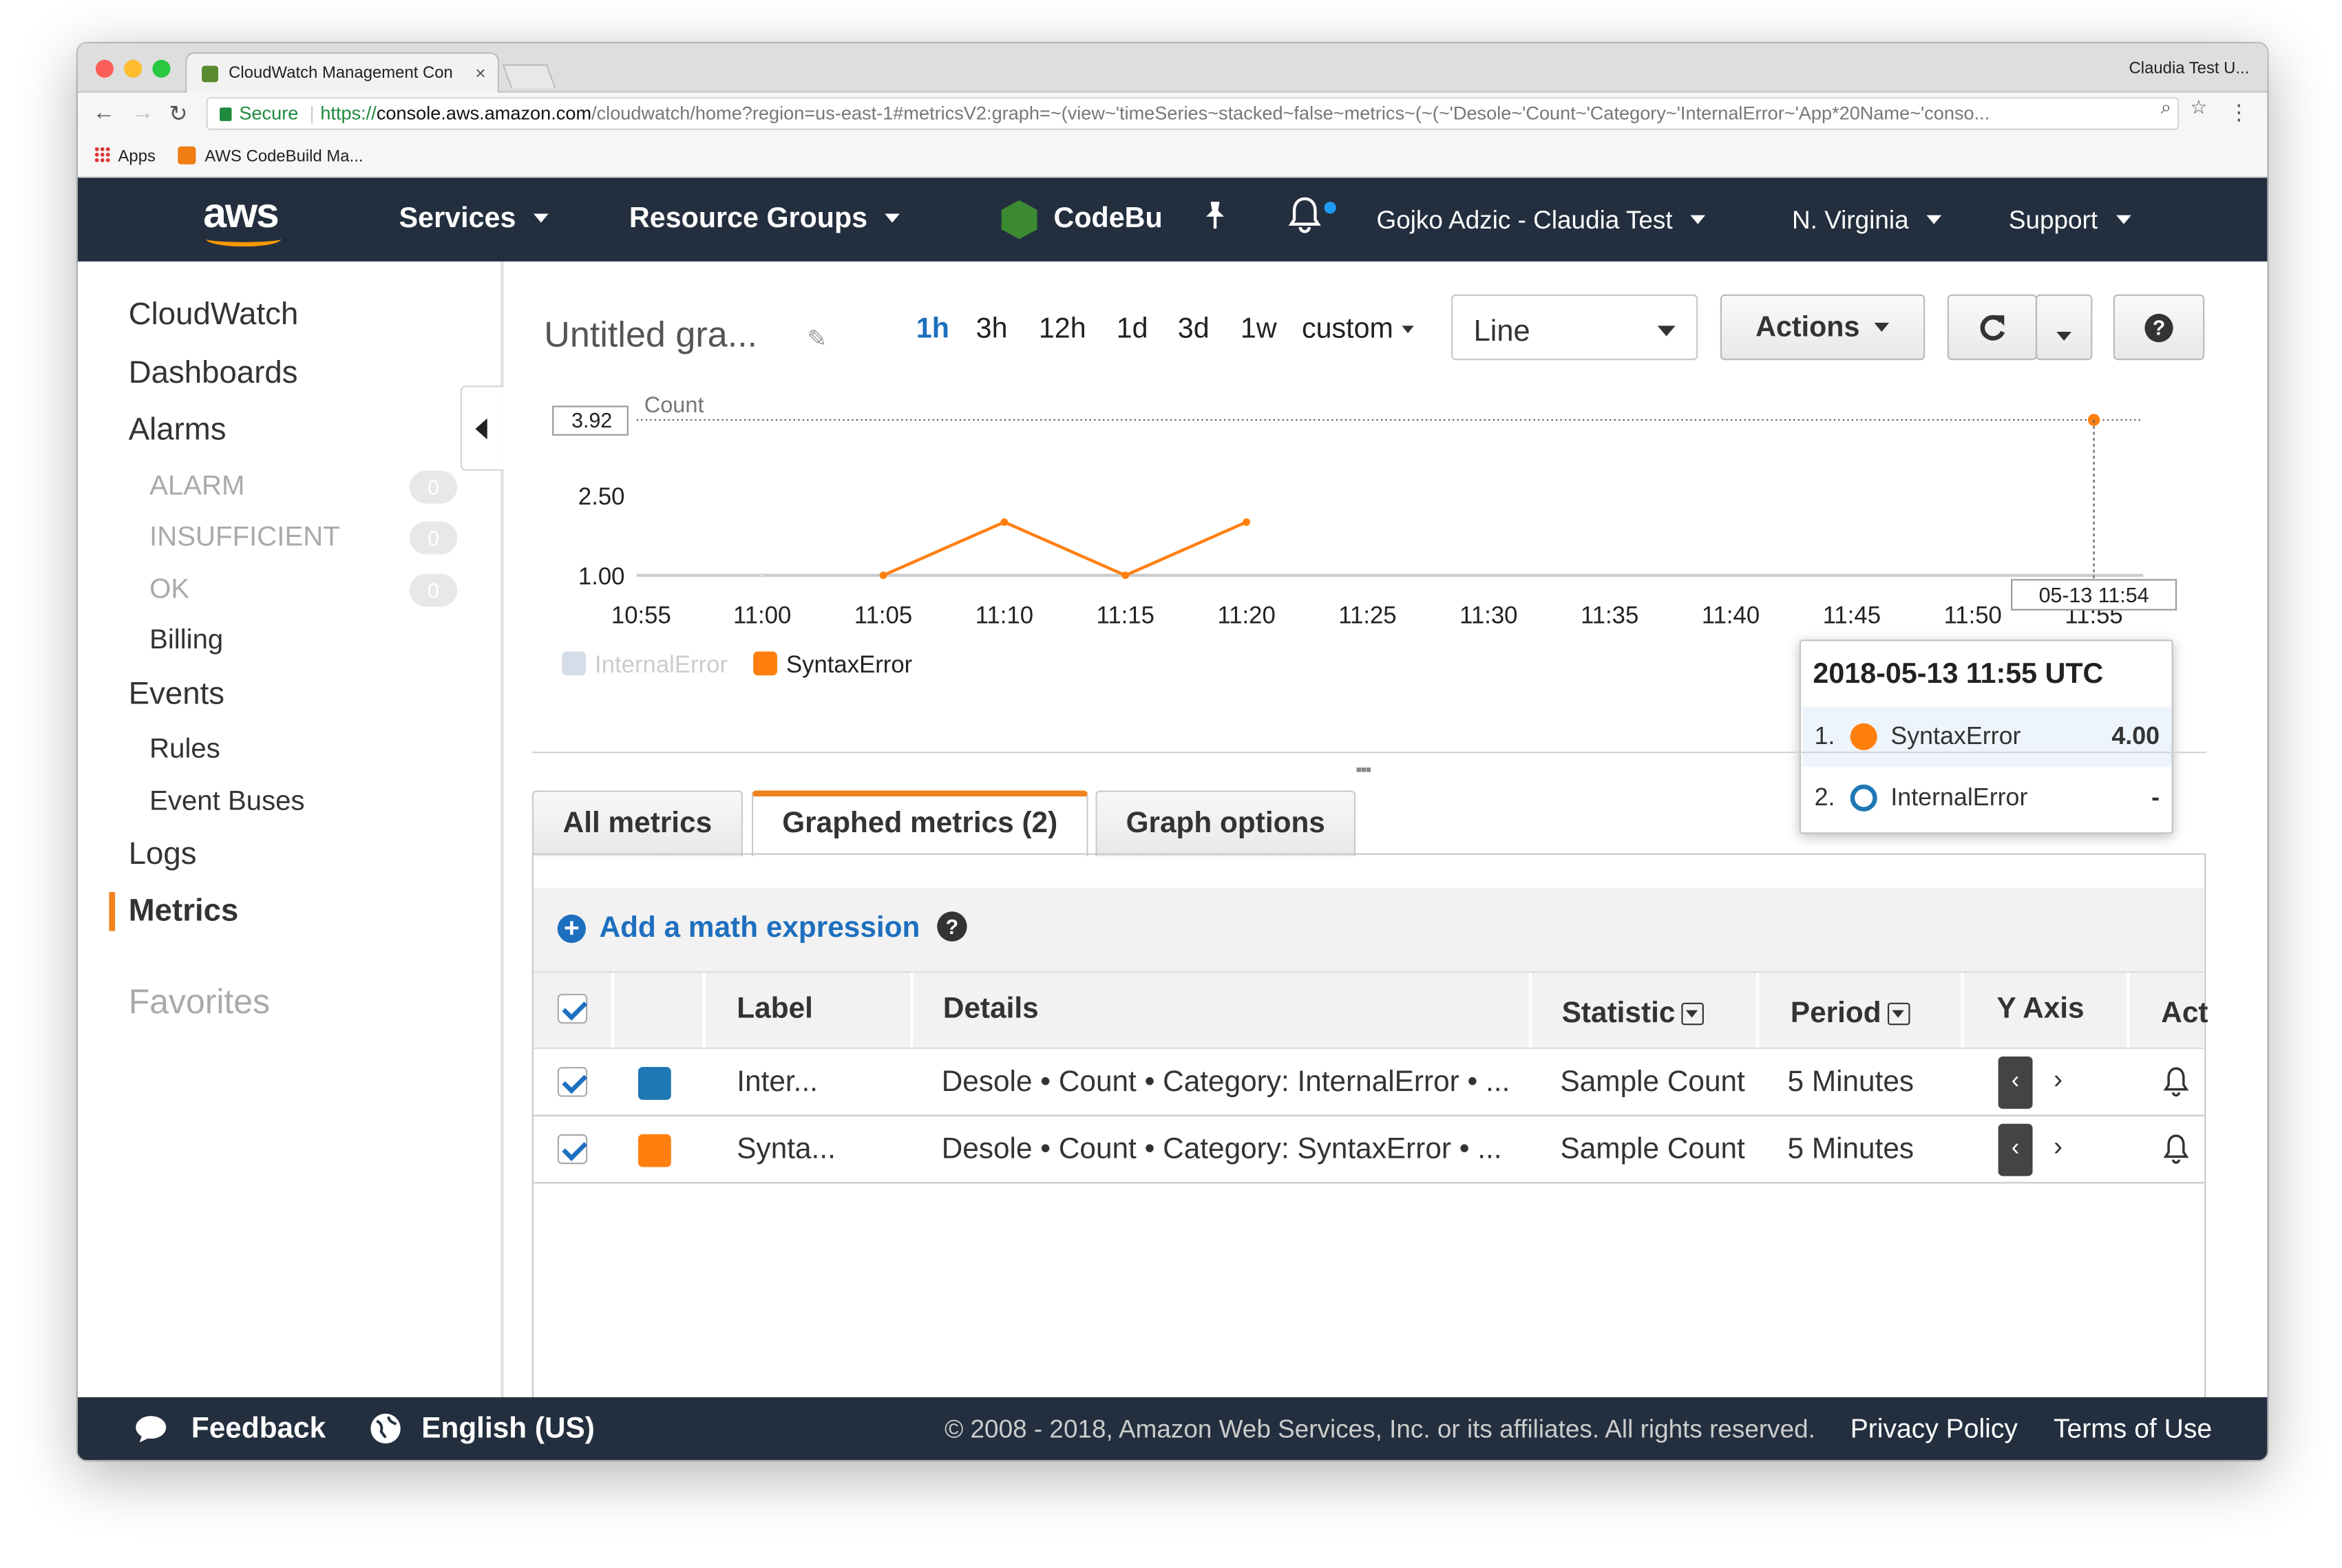 The width and height of the screenshot is (2342, 1568). I want to click on range-3d: 3d, so click(1194, 330).